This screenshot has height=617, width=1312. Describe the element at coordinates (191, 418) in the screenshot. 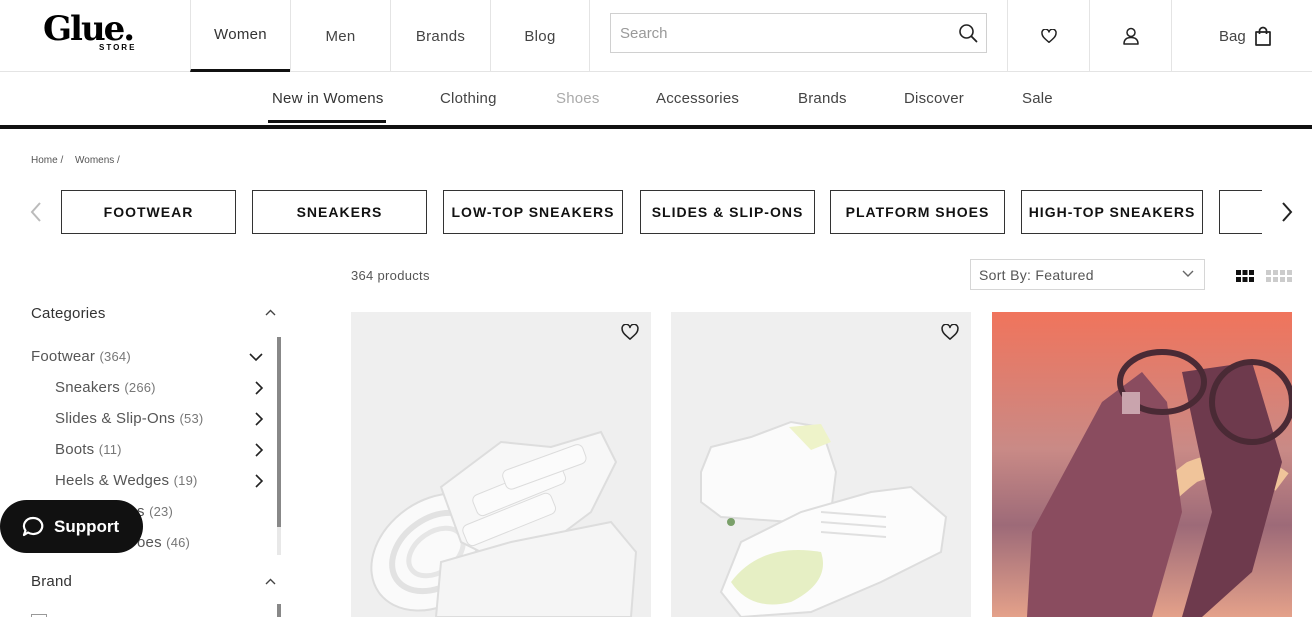

I see `filter-slides-count: (53)` at that location.